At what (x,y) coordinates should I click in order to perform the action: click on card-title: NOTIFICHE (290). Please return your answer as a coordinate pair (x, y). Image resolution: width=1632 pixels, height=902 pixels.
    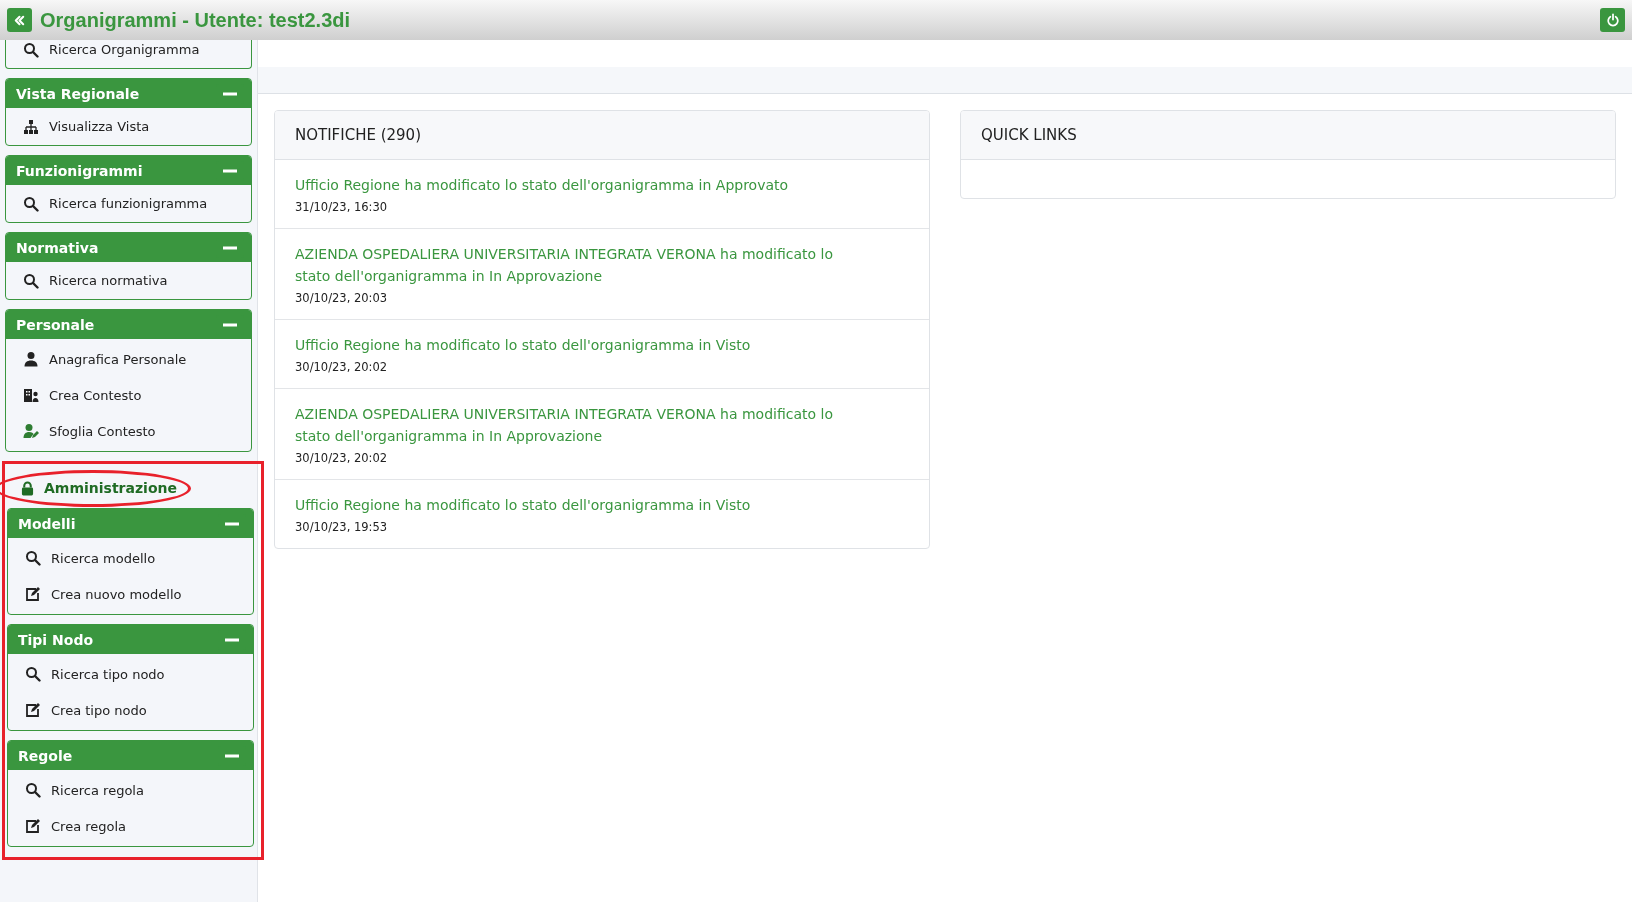
    Looking at the image, I should click on (358, 135).